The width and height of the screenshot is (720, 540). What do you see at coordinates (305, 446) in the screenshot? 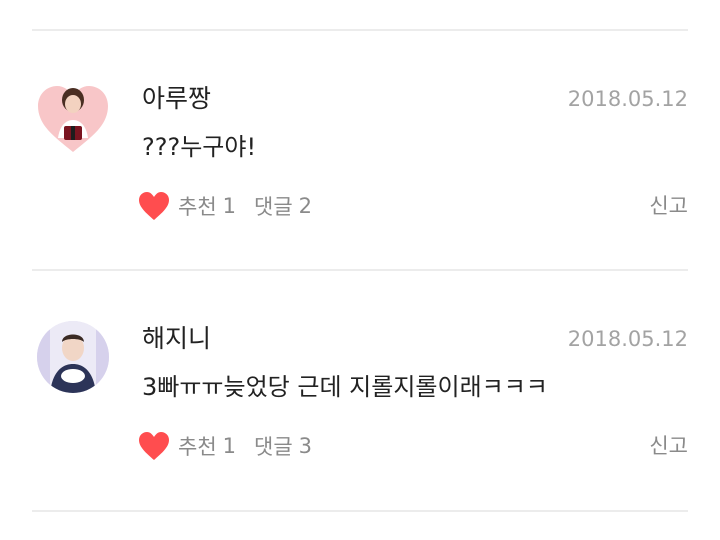
I see `reply-count: 3` at bounding box center [305, 446].